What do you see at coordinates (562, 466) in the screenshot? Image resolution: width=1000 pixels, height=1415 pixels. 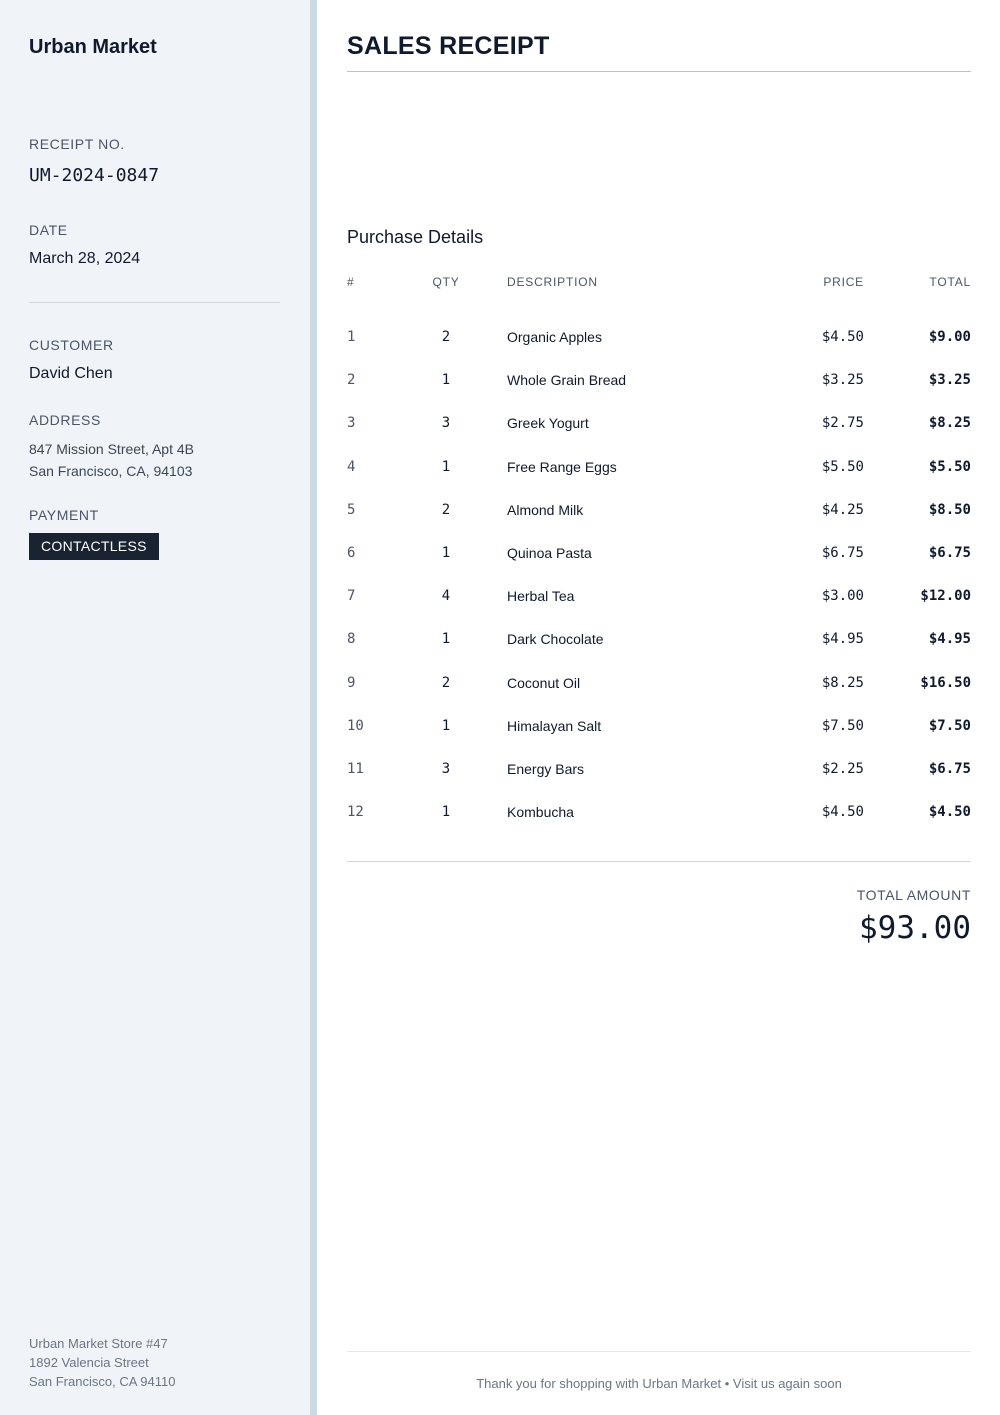 I see `item-description: Free Range Eggs` at bounding box center [562, 466].